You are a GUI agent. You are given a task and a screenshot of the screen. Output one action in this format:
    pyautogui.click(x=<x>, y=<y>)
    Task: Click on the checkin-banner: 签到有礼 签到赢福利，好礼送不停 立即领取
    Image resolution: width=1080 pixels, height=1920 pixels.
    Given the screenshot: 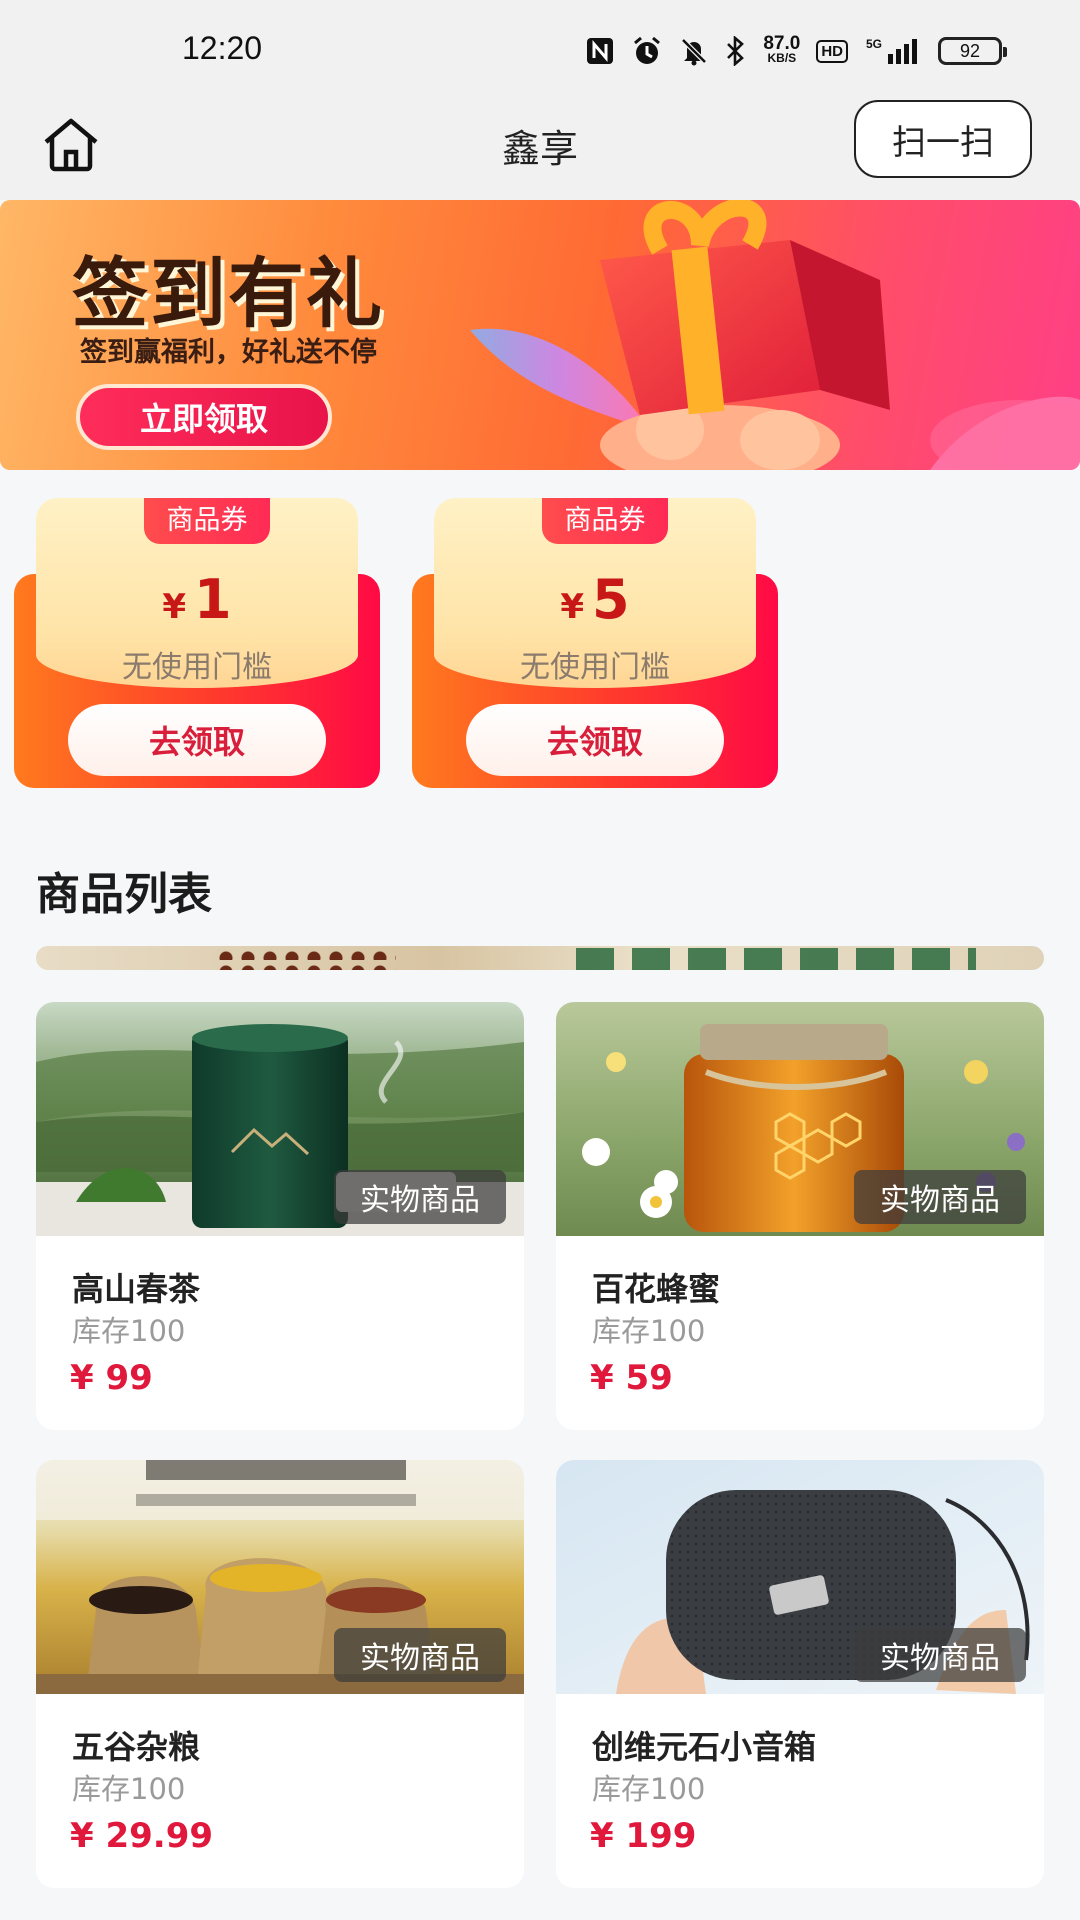 What is the action you would take?
    pyautogui.click(x=540, y=335)
    